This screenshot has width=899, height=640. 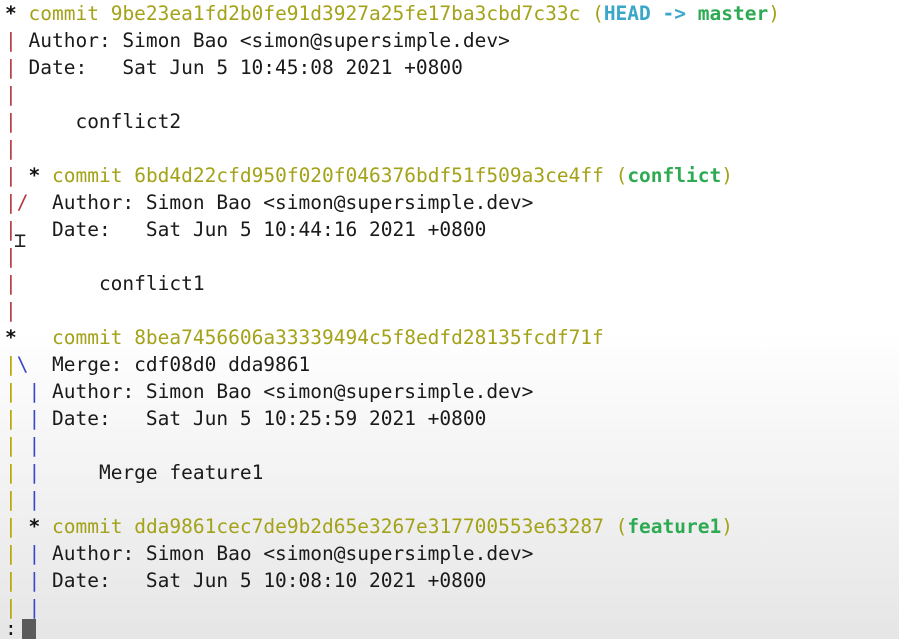 I want to click on ref-branch: master, so click(x=733, y=13).